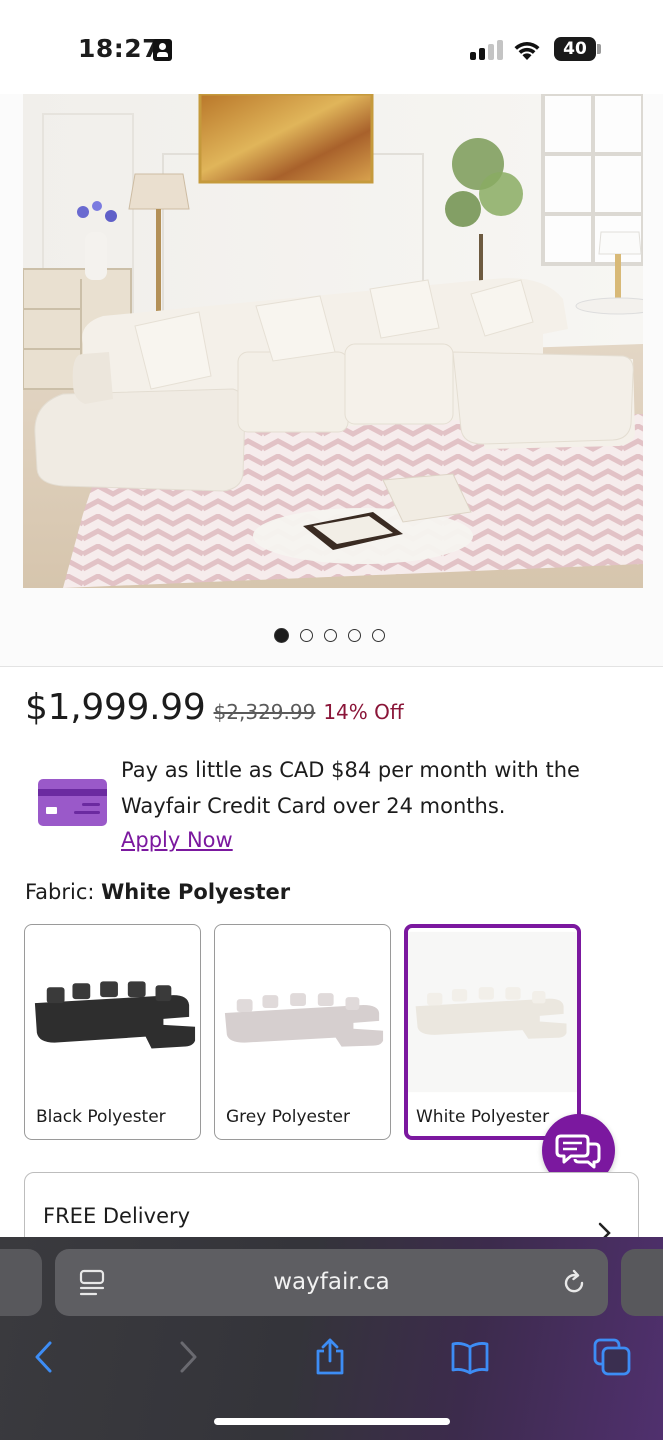  I want to click on address-bar: wayfair.ca, so click(331, 1282).